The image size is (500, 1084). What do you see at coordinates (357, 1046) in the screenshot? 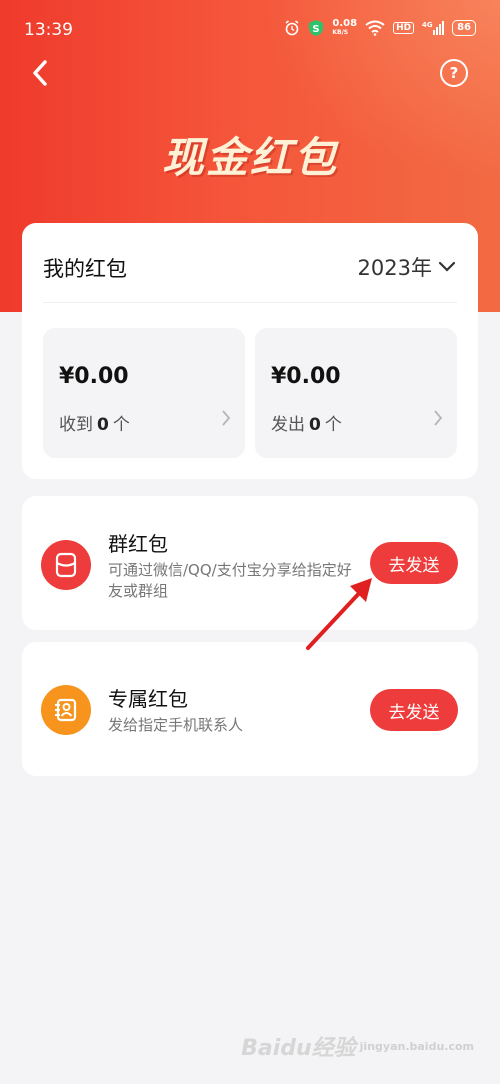
I see `watermark: Baidu经验 jingyan.baidu.com` at bounding box center [357, 1046].